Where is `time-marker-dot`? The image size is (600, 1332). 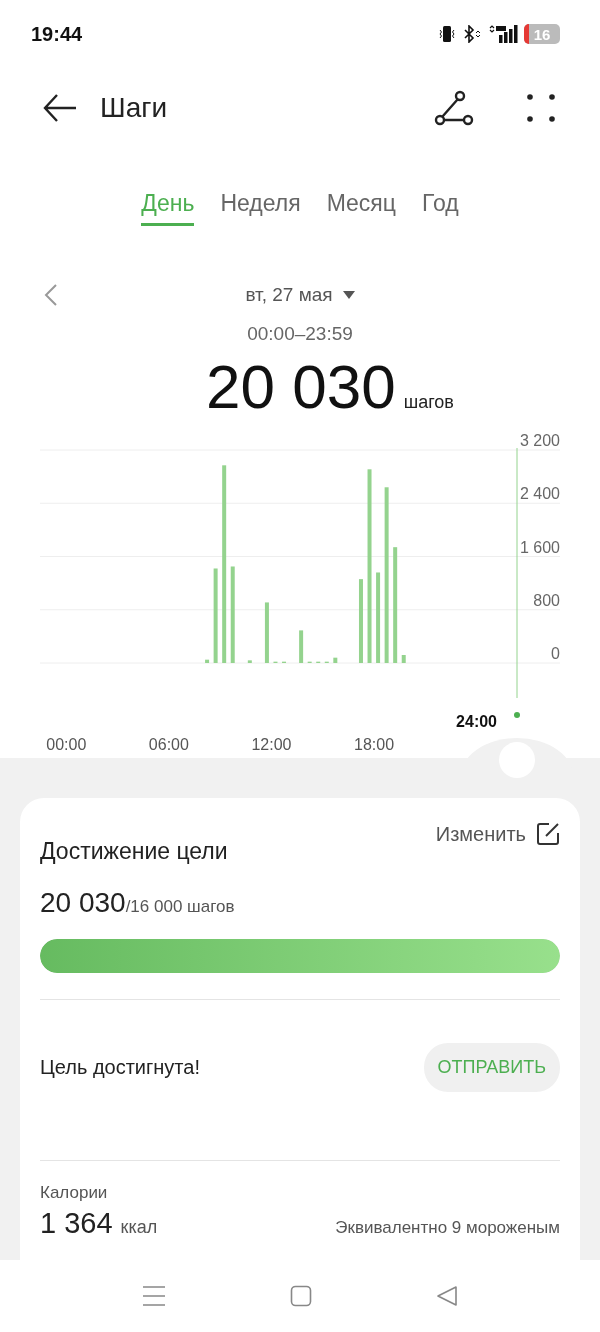
time-marker-dot is located at coordinates (517, 715).